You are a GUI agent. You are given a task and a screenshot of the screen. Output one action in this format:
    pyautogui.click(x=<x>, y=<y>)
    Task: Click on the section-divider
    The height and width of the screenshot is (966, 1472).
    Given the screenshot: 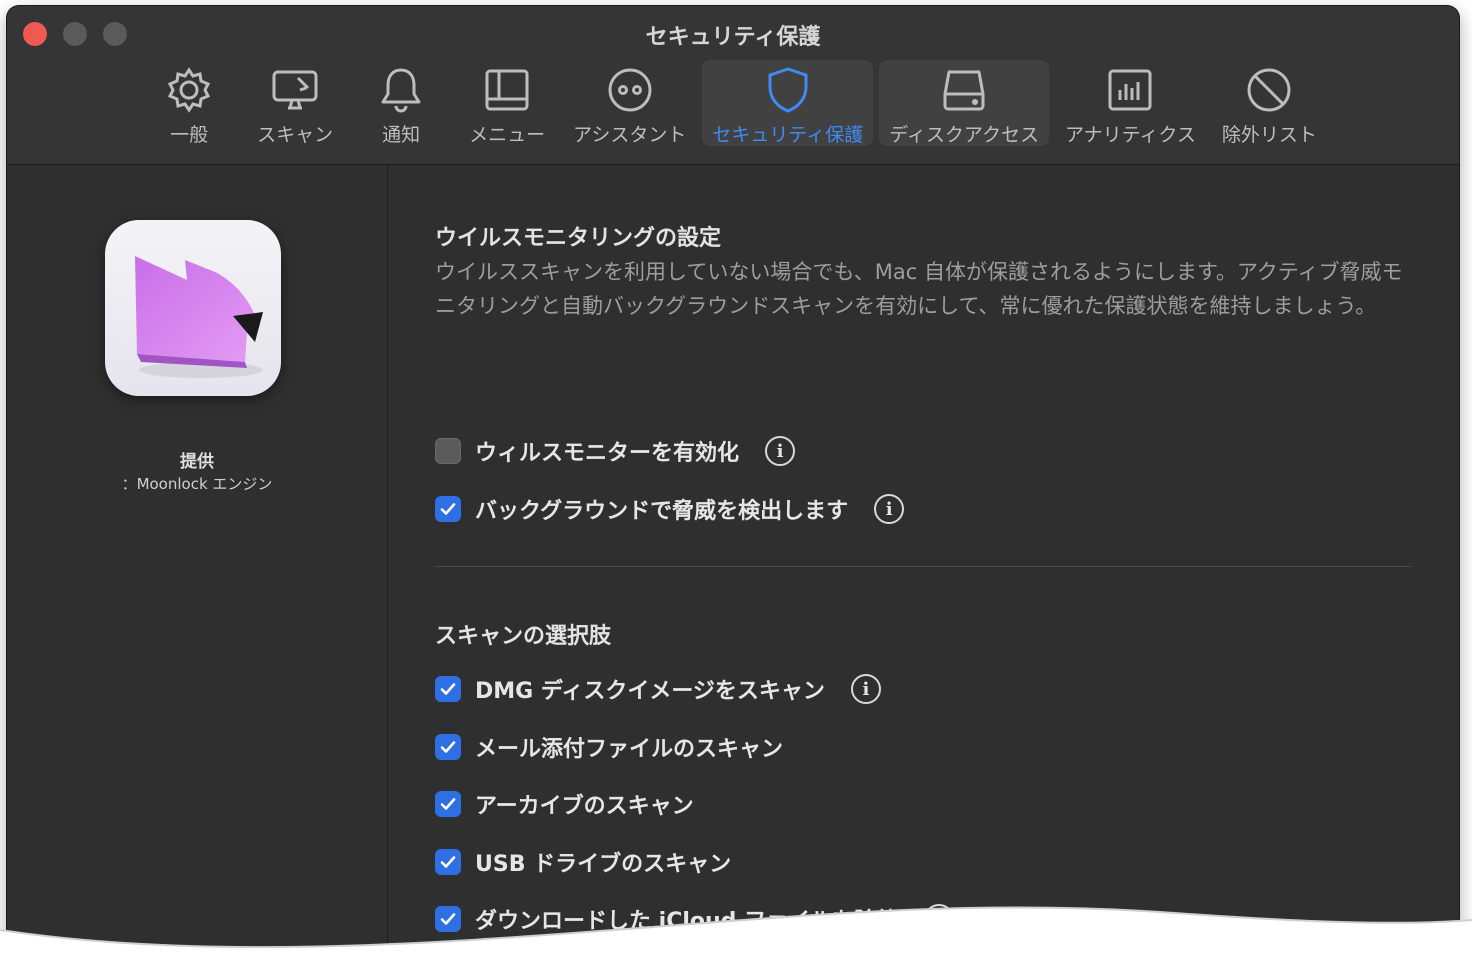 What is the action you would take?
    pyautogui.click(x=923, y=566)
    